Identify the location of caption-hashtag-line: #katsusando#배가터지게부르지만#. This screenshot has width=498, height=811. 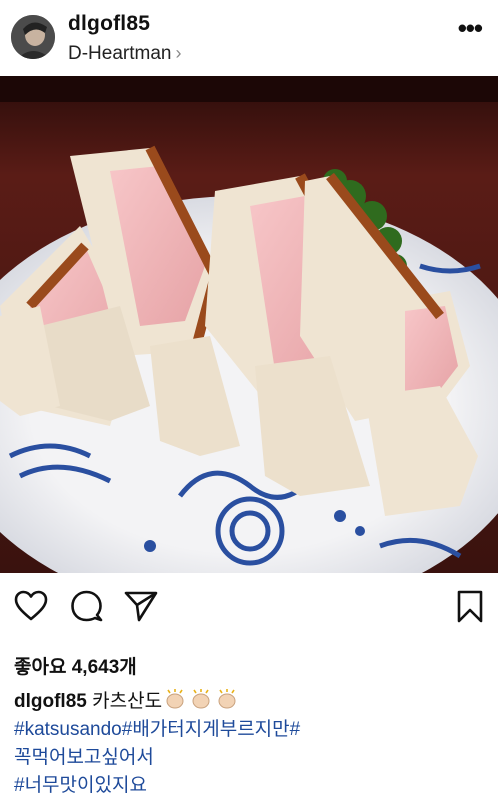
(249, 730).